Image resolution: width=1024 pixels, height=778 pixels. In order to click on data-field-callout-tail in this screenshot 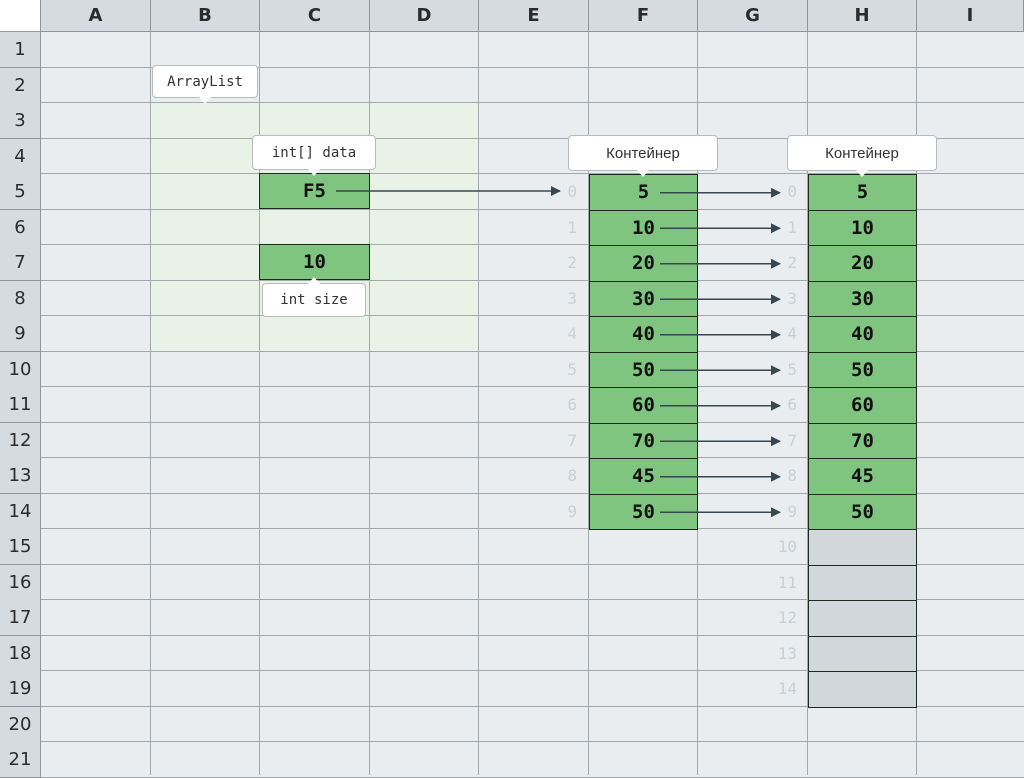, I will do `click(314, 172)`.